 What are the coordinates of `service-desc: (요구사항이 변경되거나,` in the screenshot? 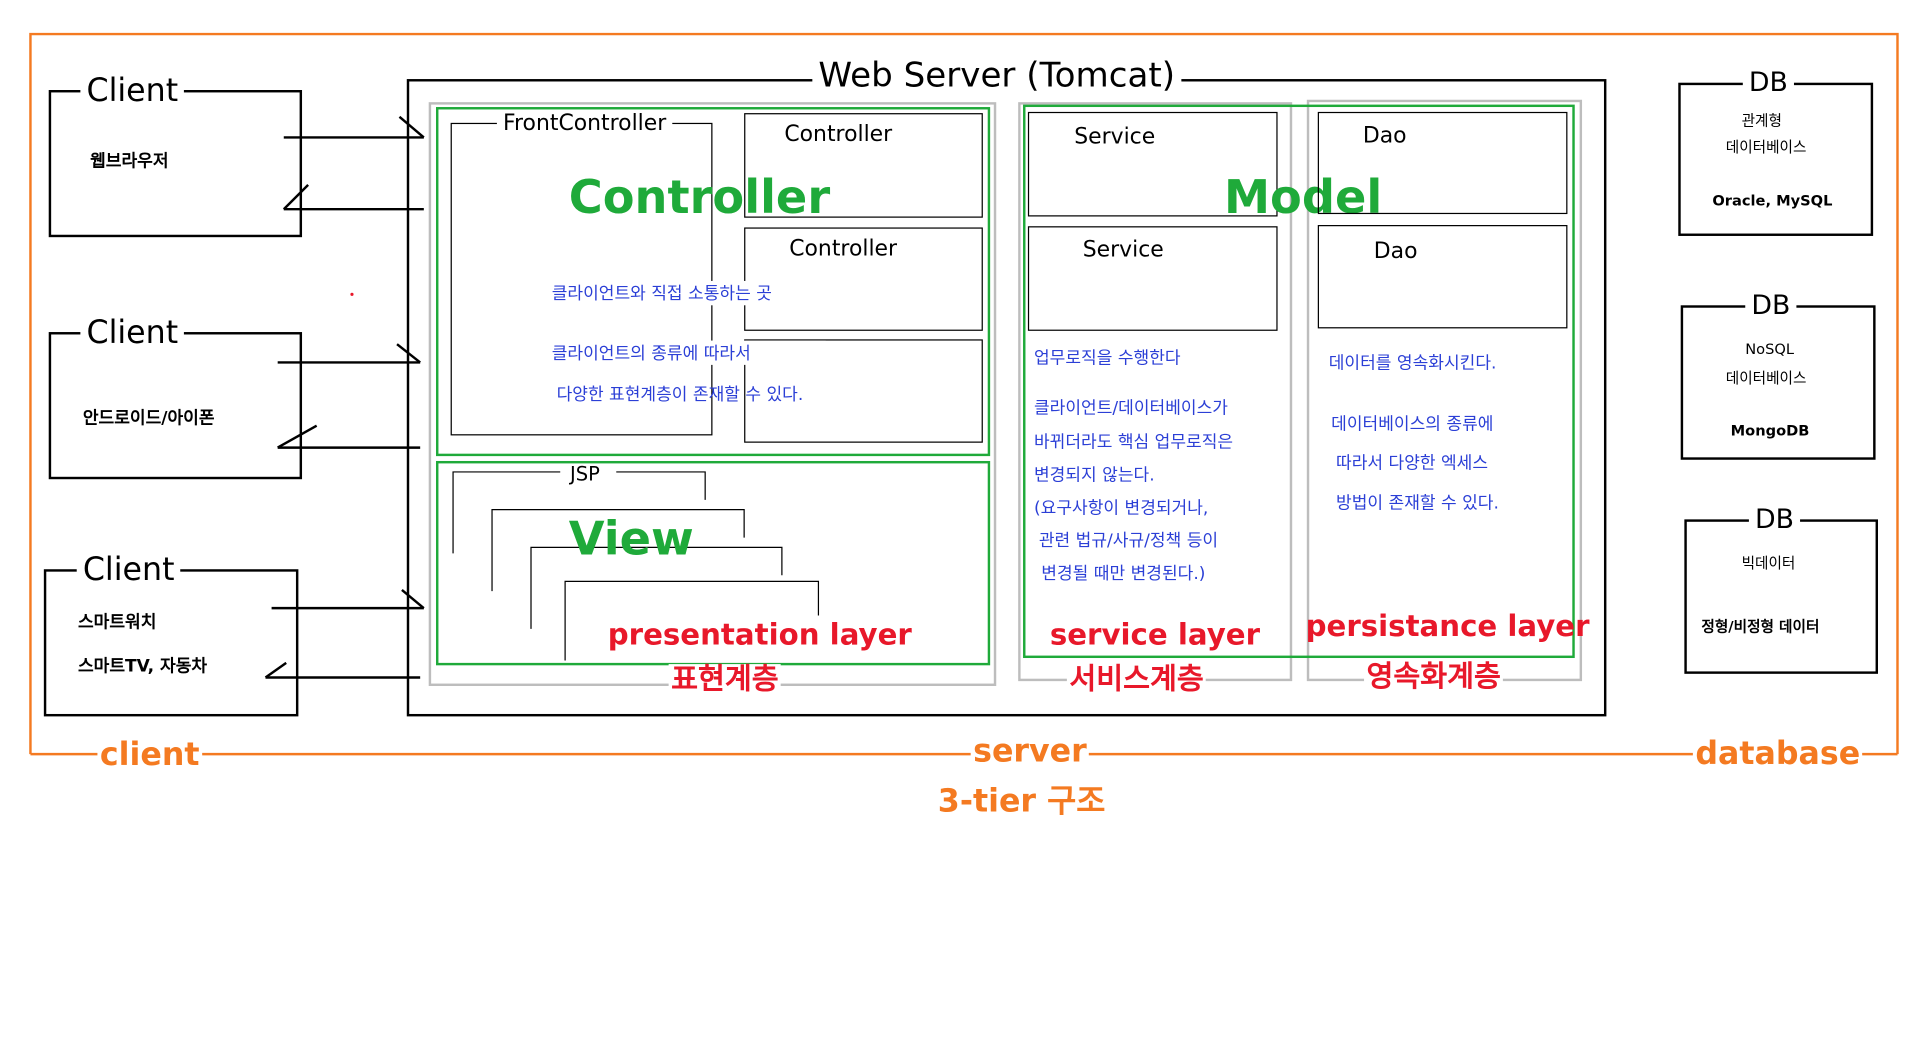 It's located at (1121, 508).